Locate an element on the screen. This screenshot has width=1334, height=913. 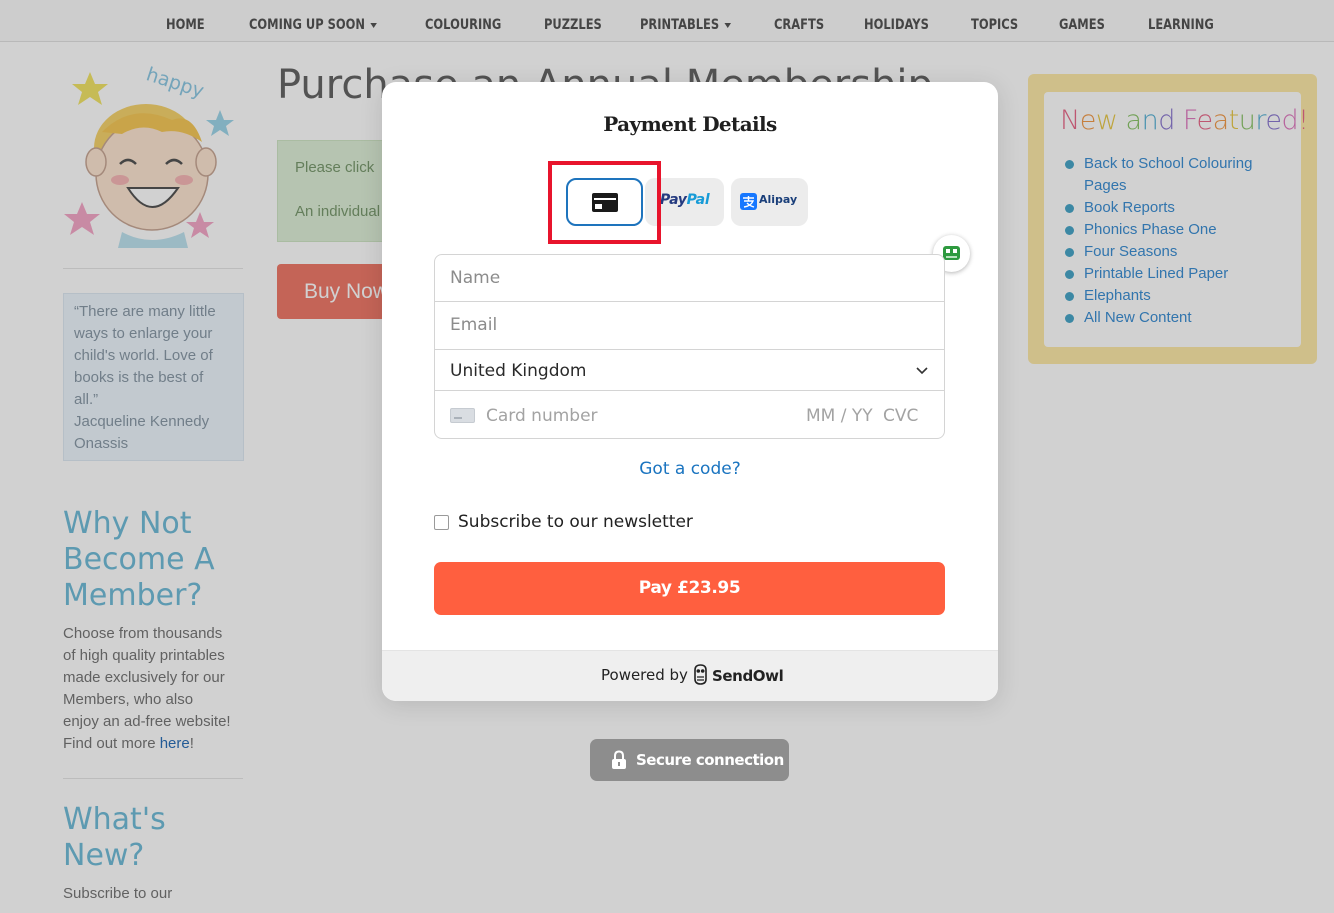
alipay-label: Alipay is located at coordinates (778, 199).